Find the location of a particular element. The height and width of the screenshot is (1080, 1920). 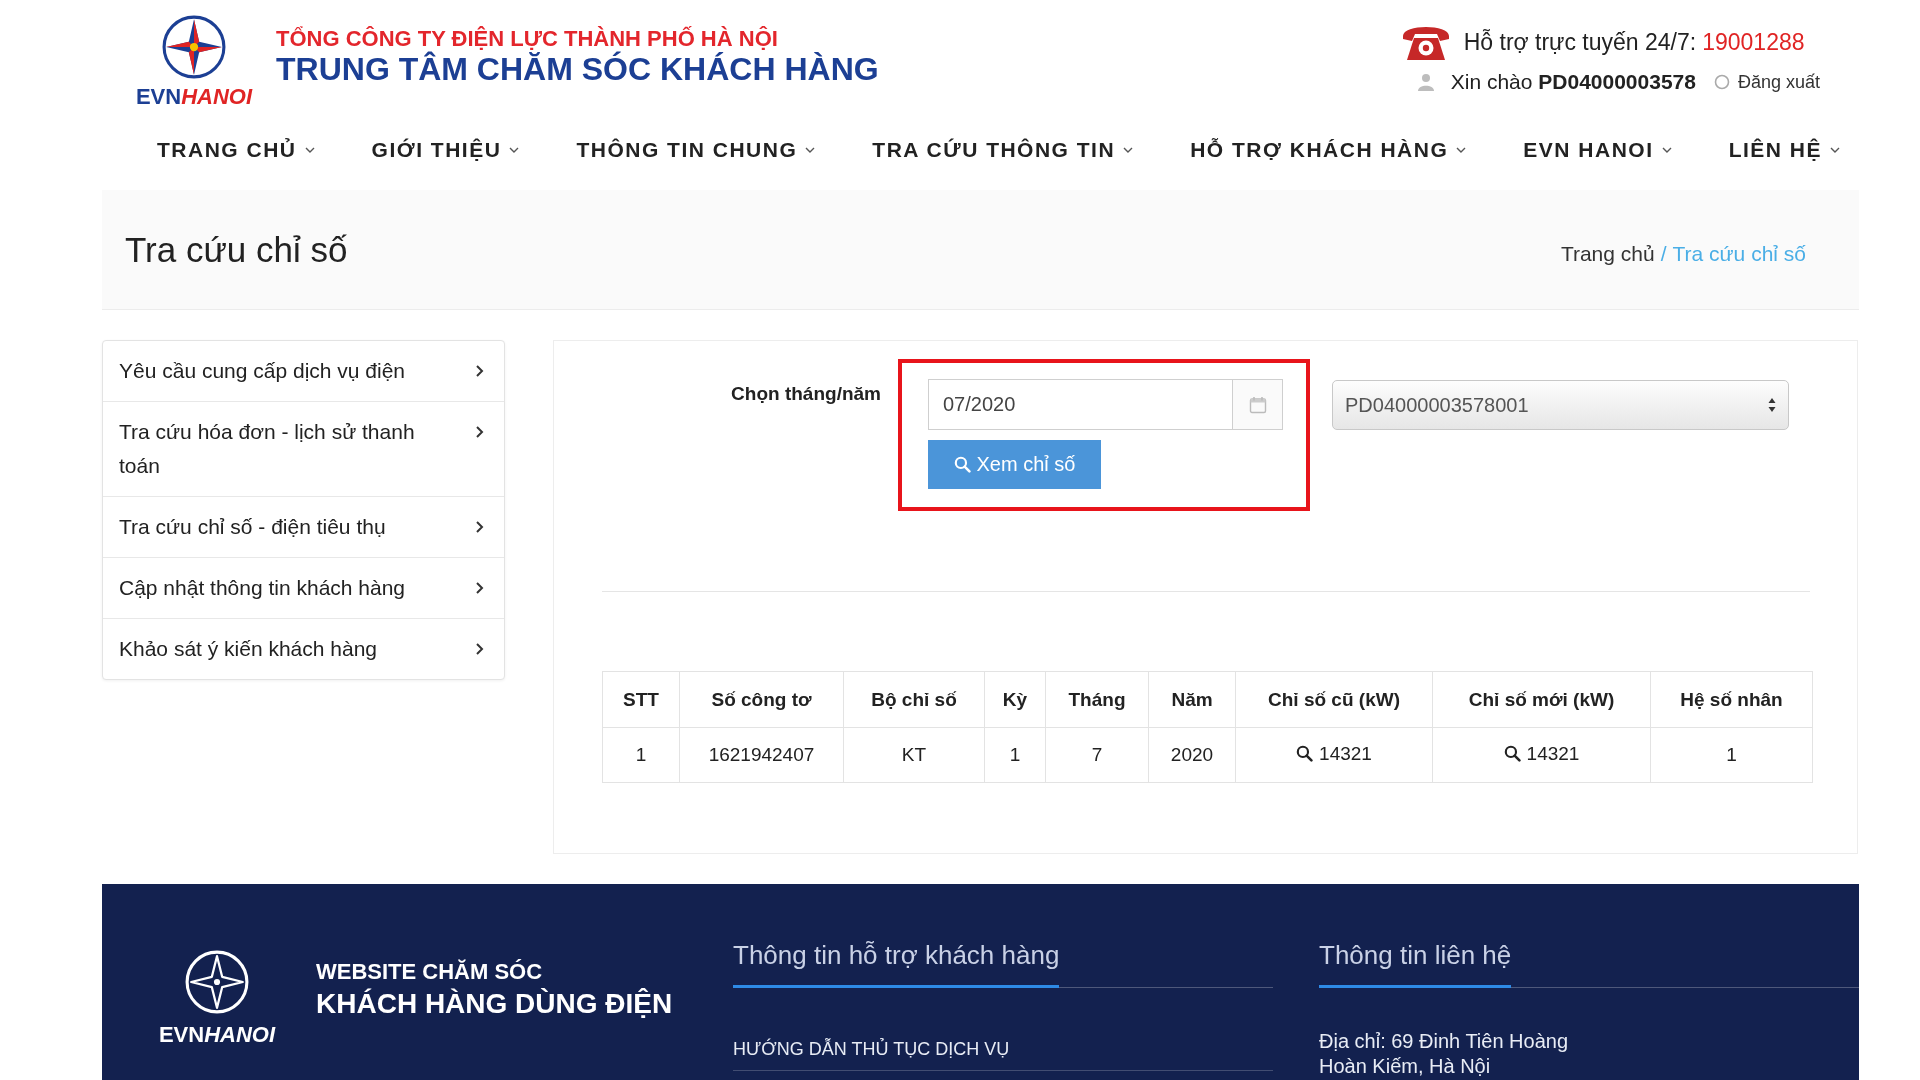

table-header-cell: STT is located at coordinates (641, 699).